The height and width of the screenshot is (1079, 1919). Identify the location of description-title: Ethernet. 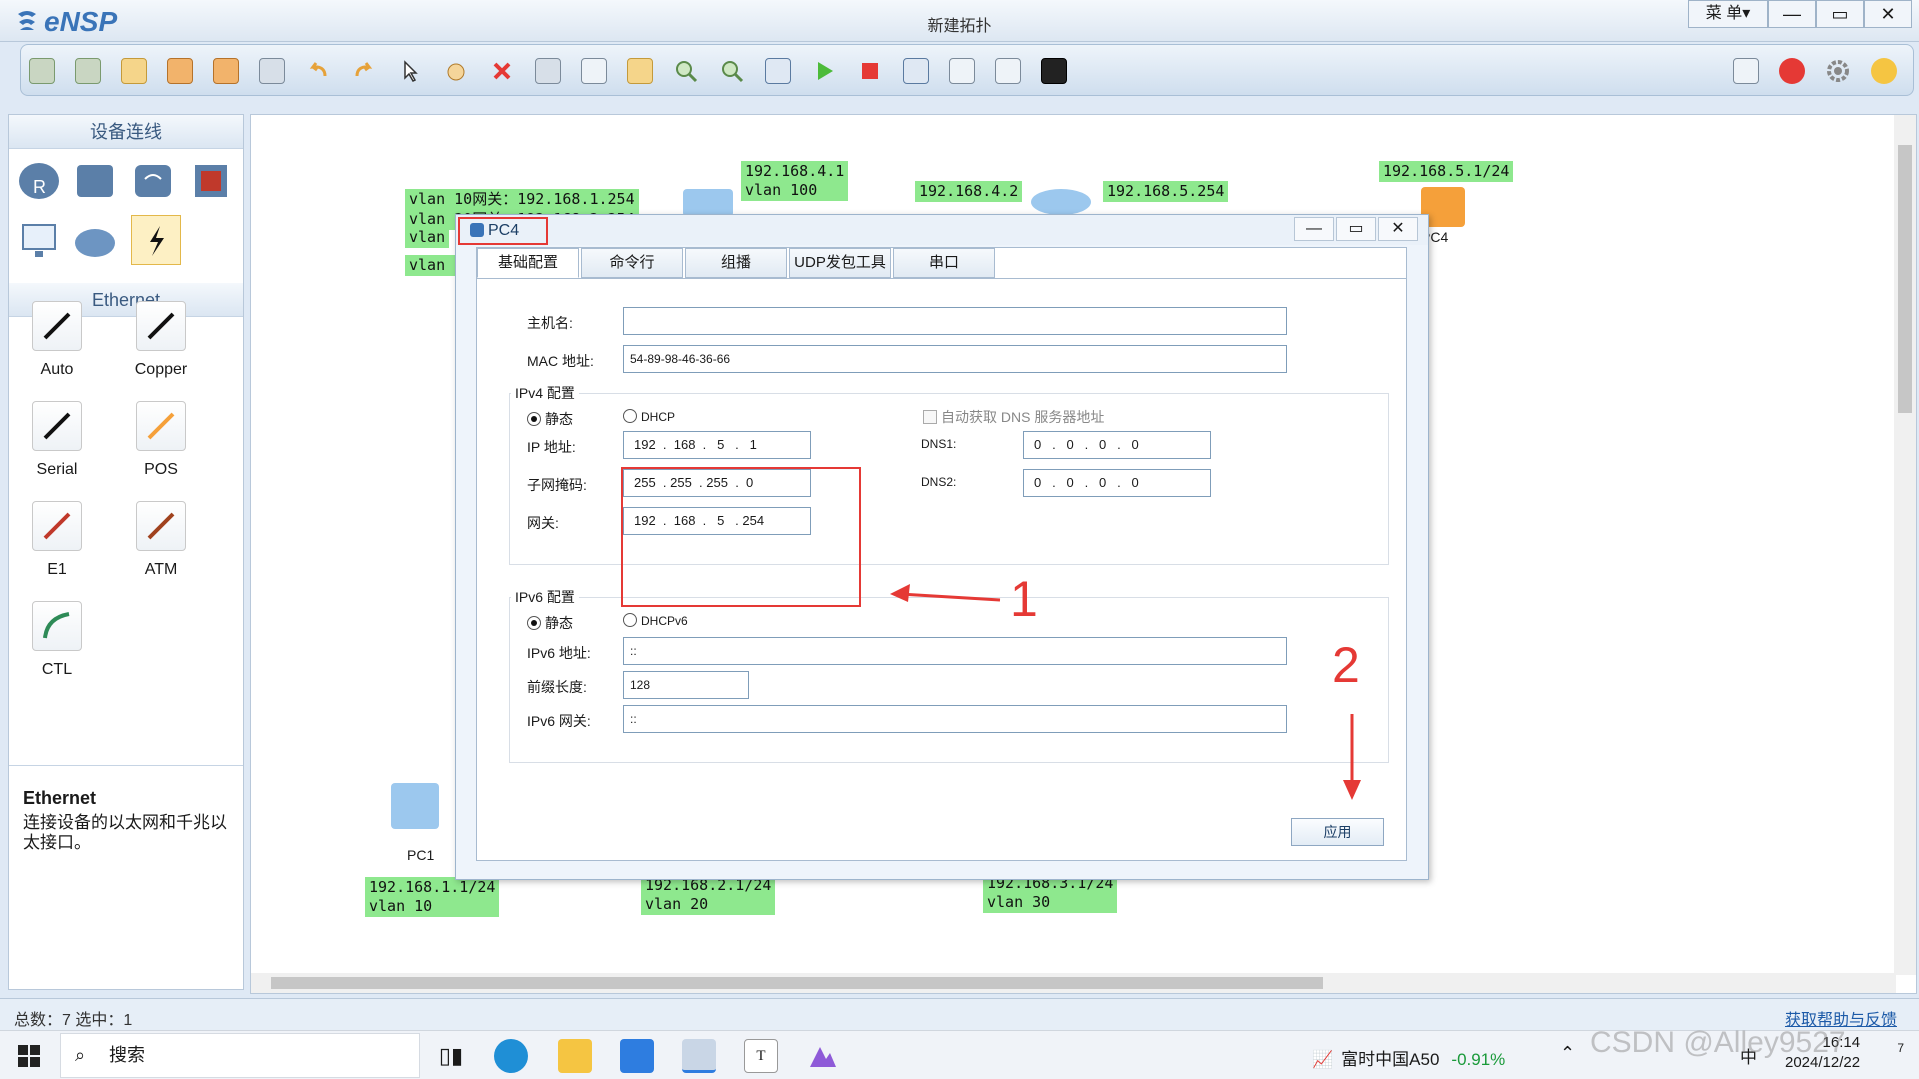
(60, 798).